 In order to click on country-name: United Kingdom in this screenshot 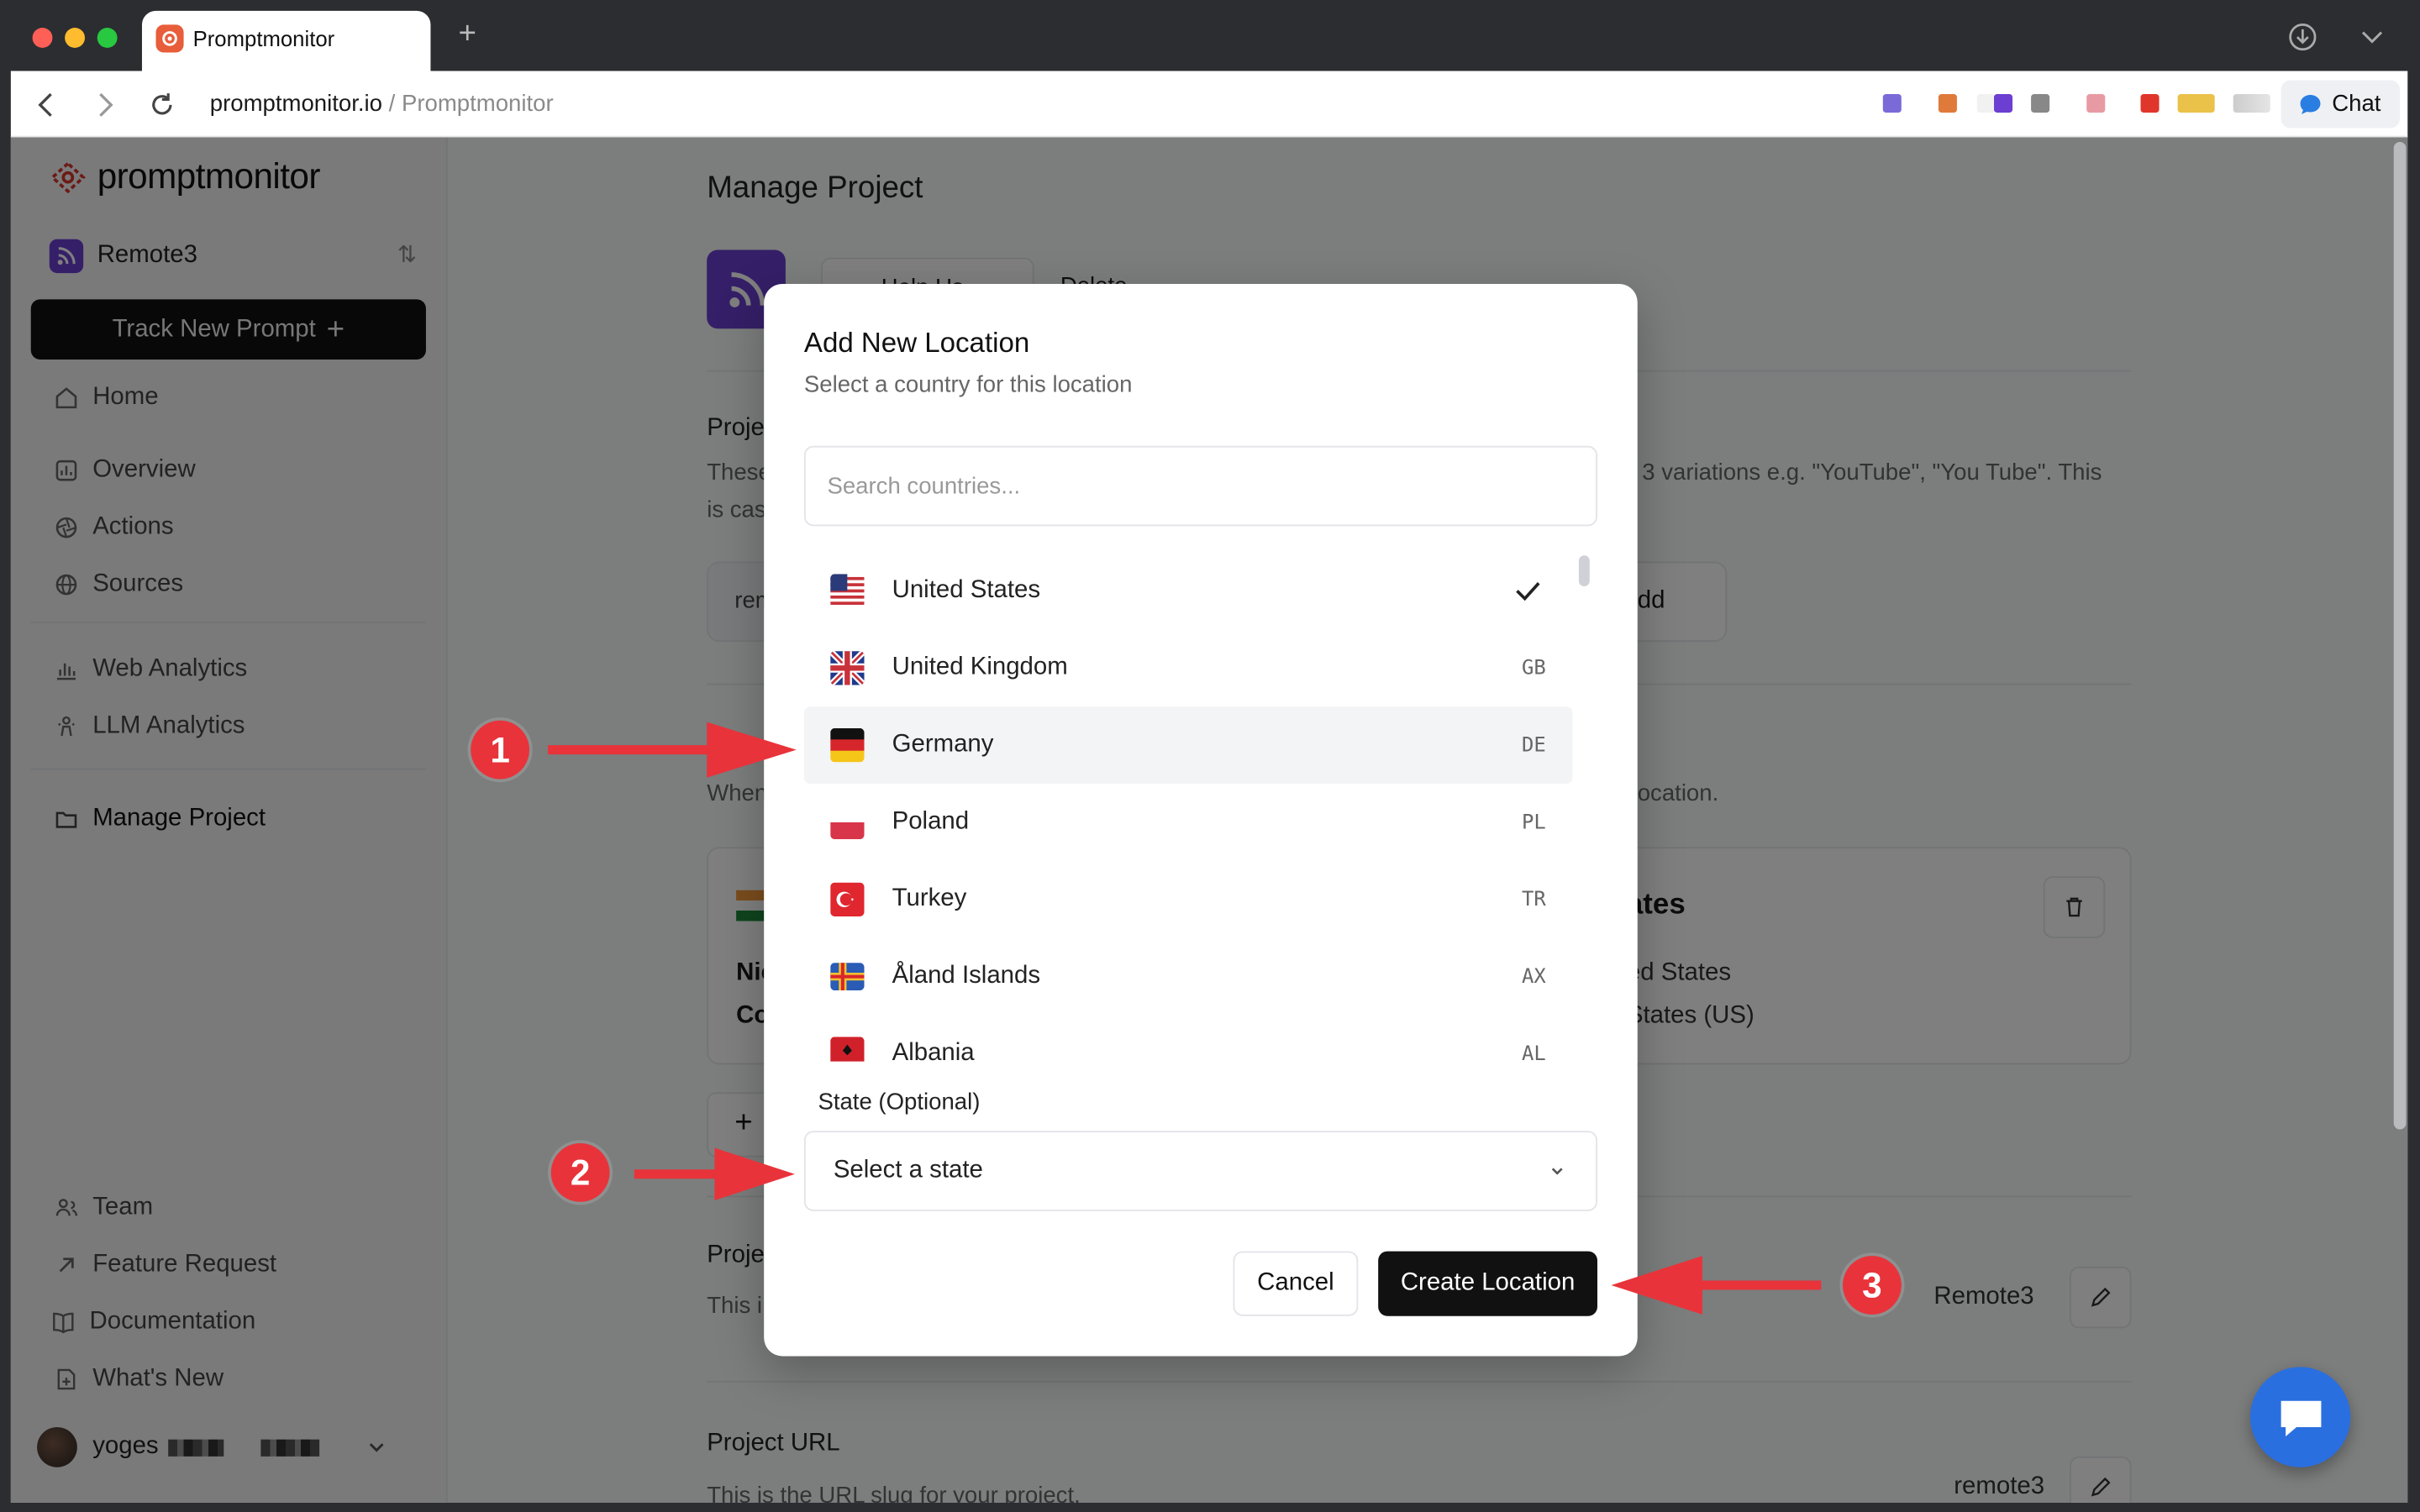, I will do `click(980, 667)`.